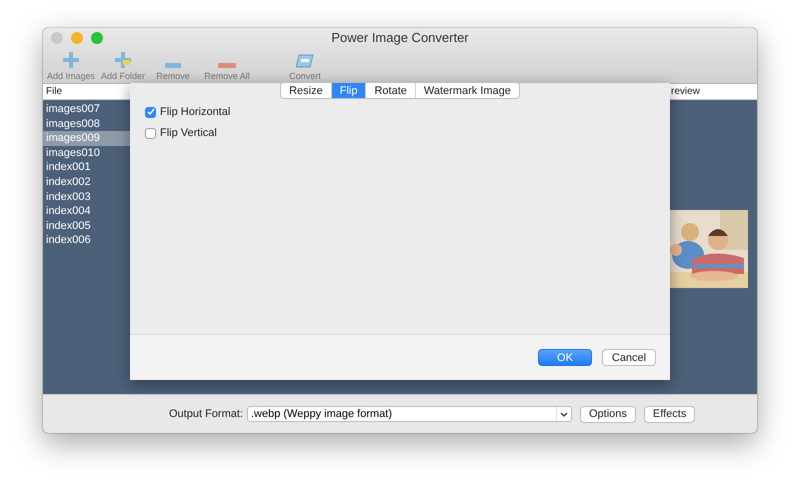 The height and width of the screenshot is (500, 800). What do you see at coordinates (206, 414) in the screenshot?
I see `output-format-label: Output Format:` at bounding box center [206, 414].